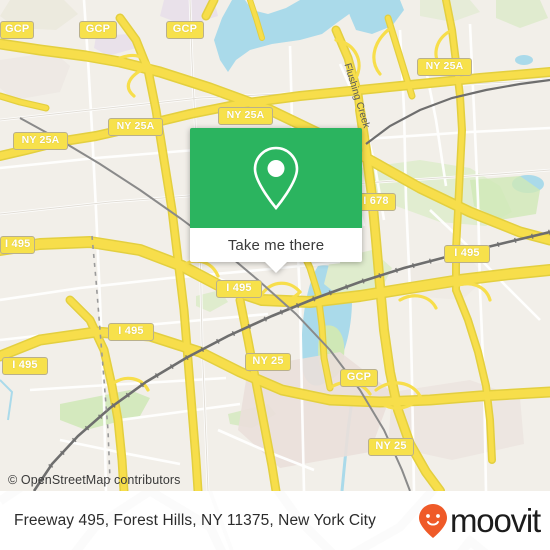 The height and width of the screenshot is (550, 550). What do you see at coordinates (495, 520) in the screenshot?
I see `moovit-wordmark: moovit` at bounding box center [495, 520].